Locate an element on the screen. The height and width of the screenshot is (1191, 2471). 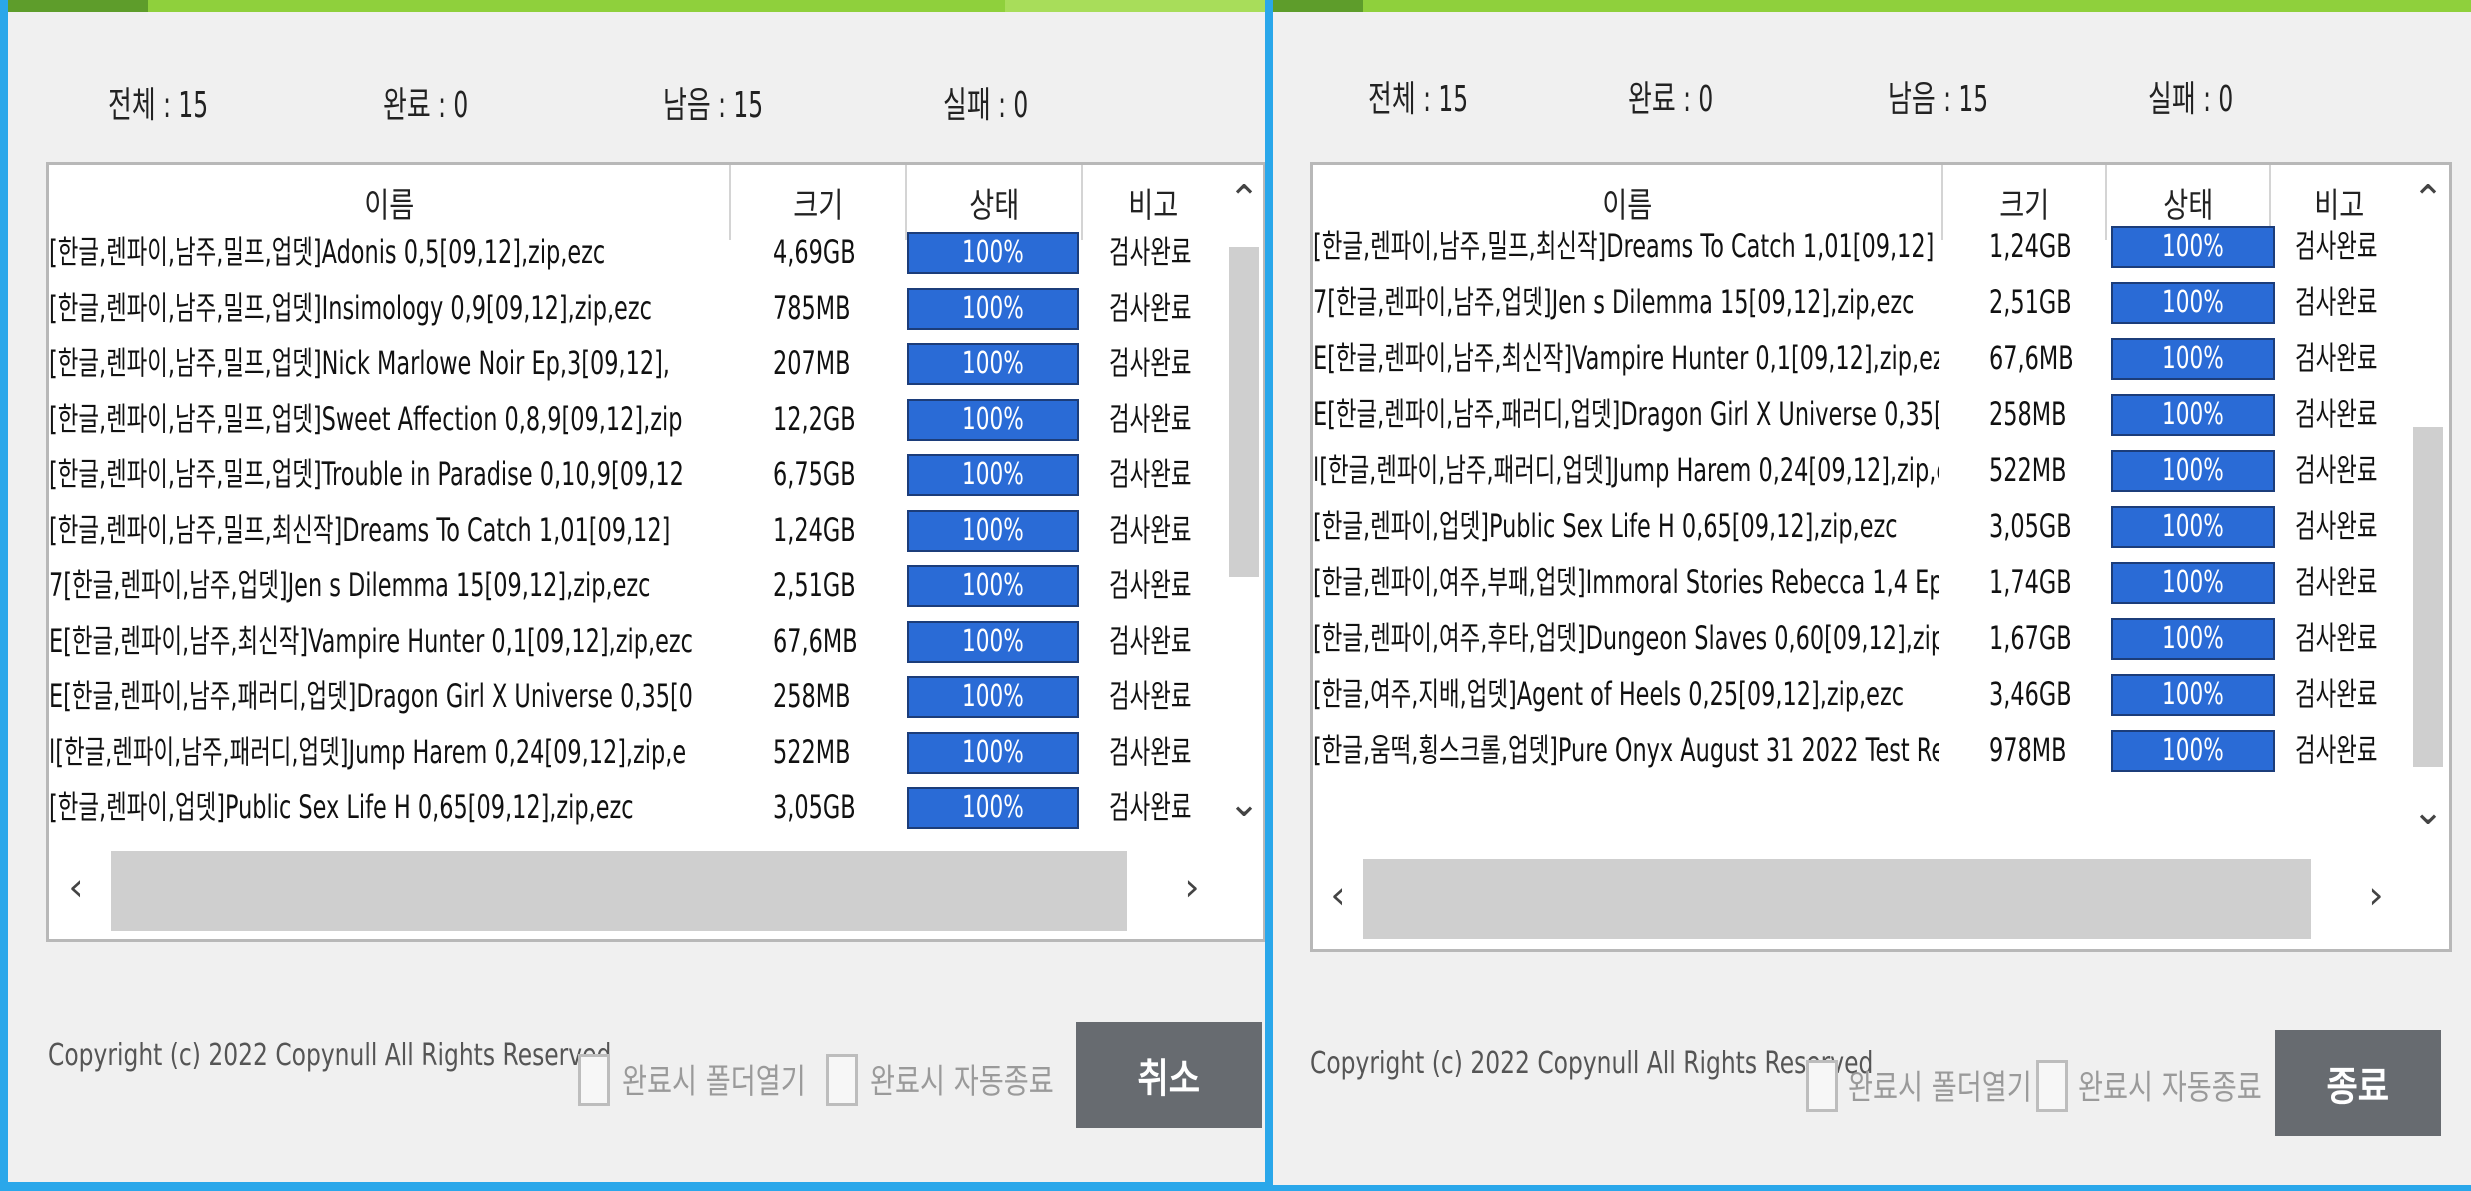
file-size: 1,67GB is located at coordinates (2030, 638).